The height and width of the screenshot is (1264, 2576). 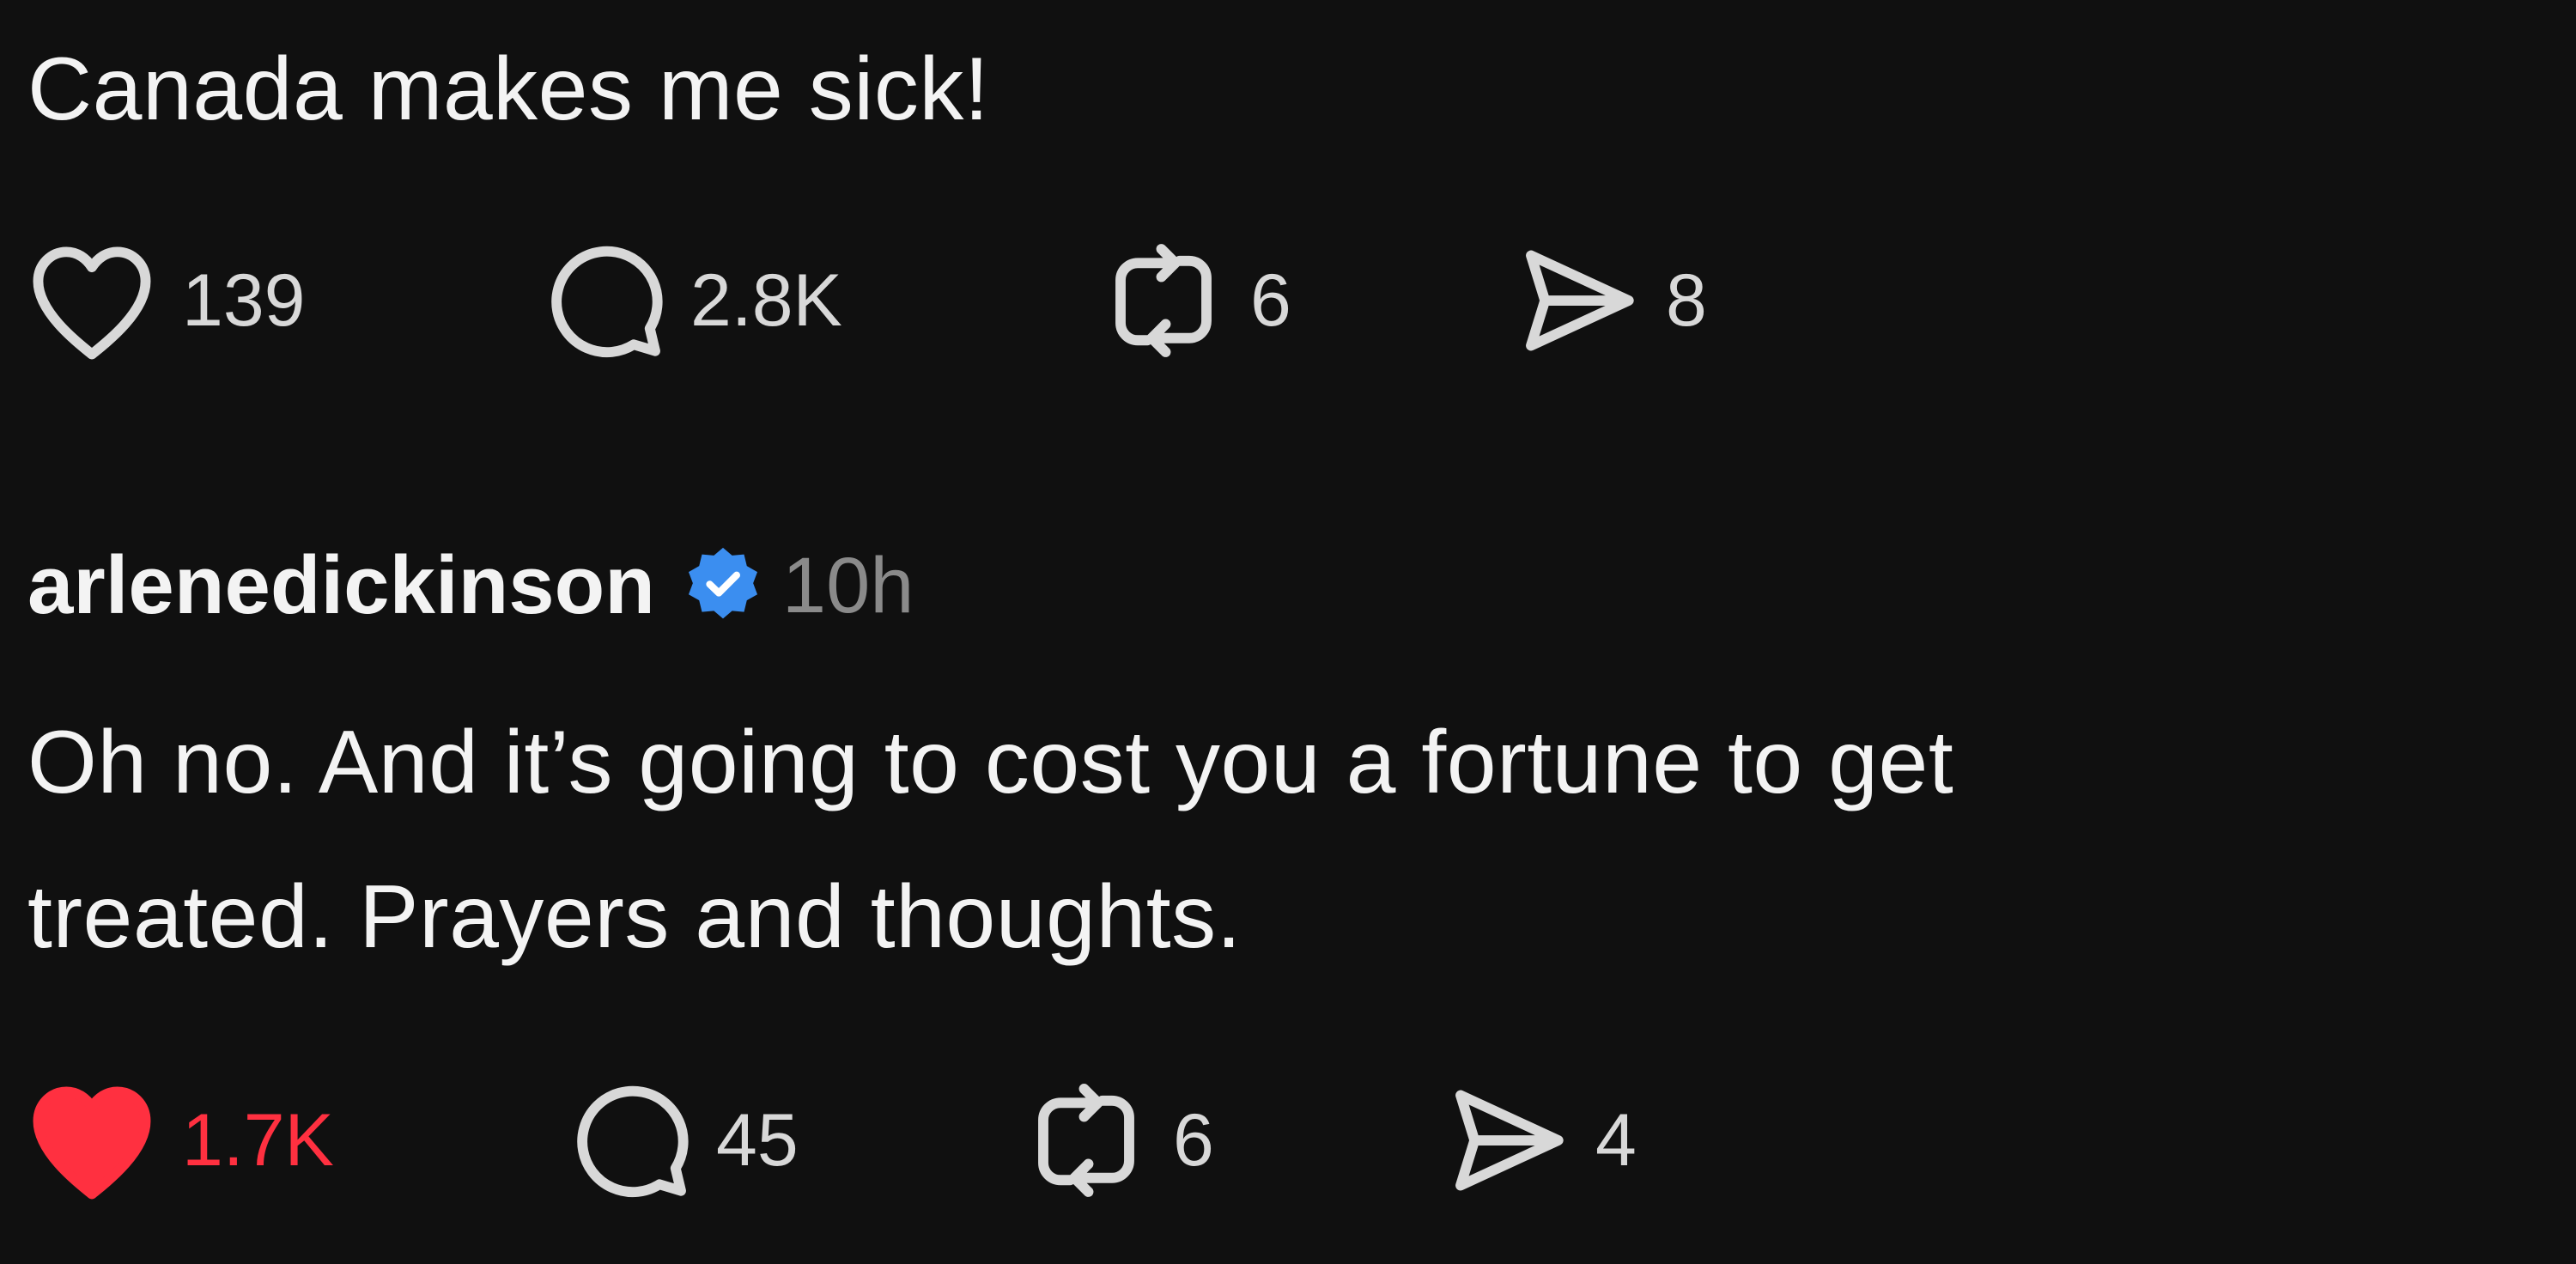 I want to click on reply-share-button: 4, so click(x=1540, y=1140).